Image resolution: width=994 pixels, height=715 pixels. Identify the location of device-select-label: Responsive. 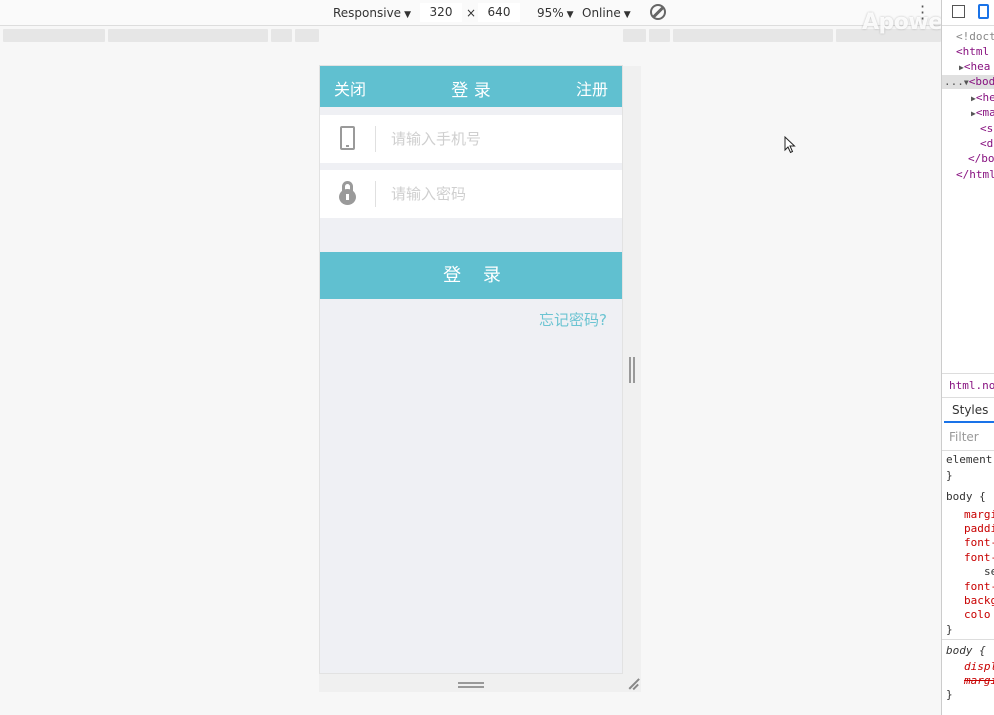
(367, 13).